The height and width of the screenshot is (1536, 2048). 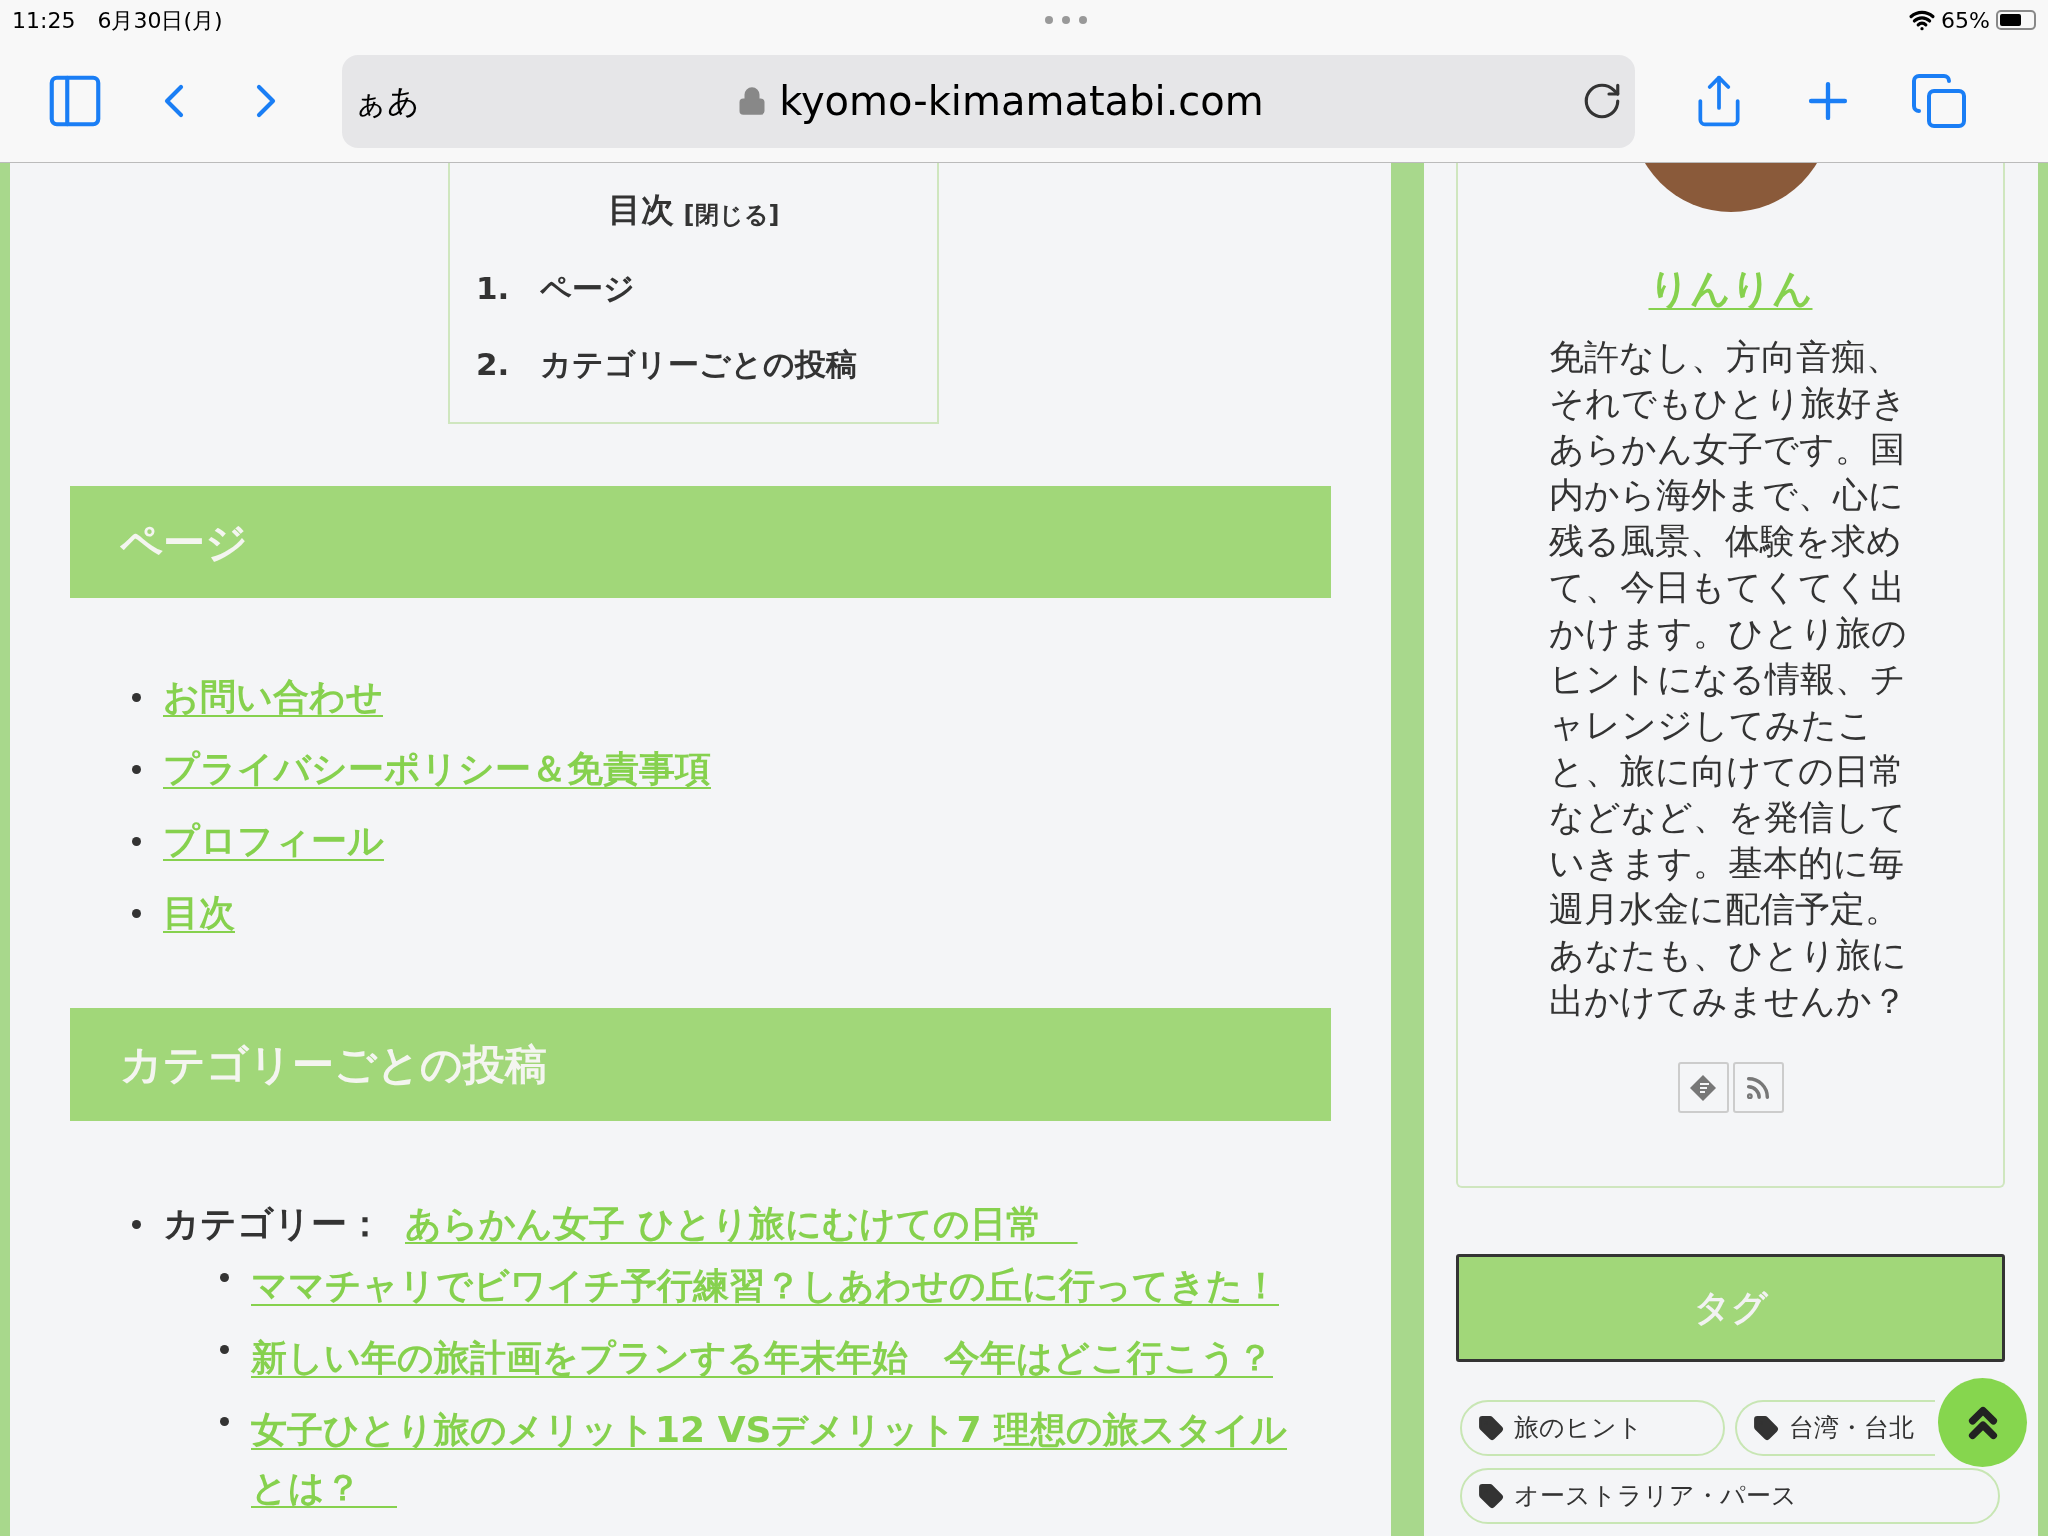 I want to click on page-link: プライバシーポリシー＆免責事項, so click(x=437, y=769).